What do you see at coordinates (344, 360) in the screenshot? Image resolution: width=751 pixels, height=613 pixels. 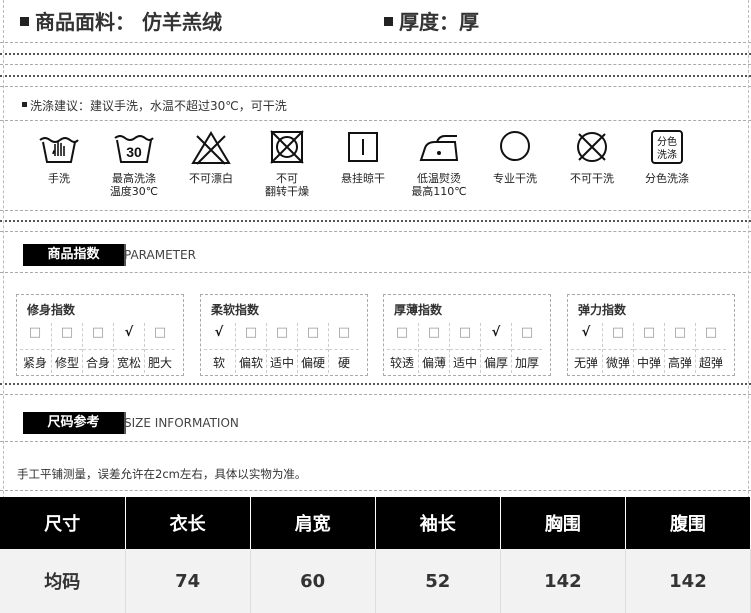 I see `parameter-option-label: 硬` at bounding box center [344, 360].